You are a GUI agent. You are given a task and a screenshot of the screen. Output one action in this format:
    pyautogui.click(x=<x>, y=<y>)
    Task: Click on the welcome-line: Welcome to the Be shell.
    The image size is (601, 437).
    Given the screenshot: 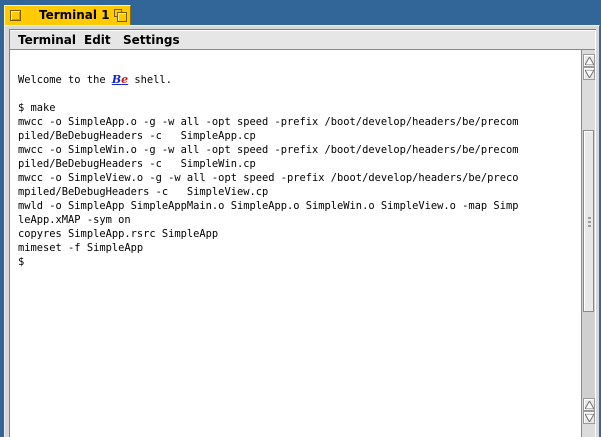 What is the action you would take?
    pyautogui.click(x=95, y=80)
    